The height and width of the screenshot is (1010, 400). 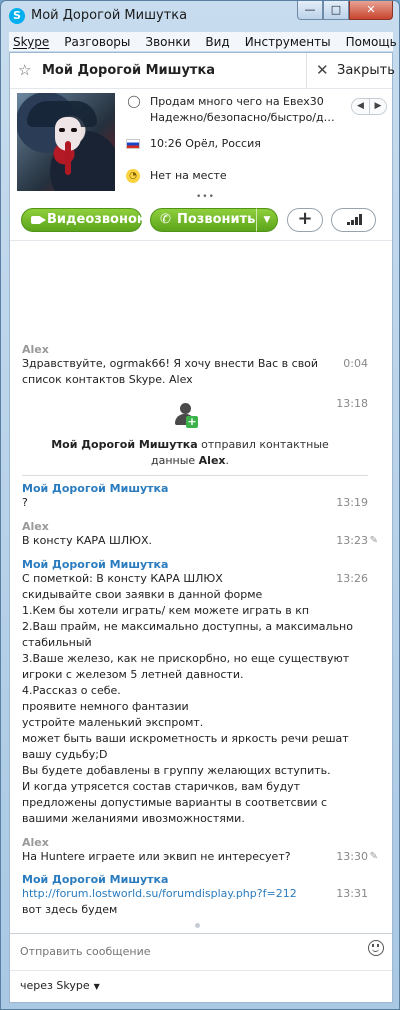 I want to click on video-icon, so click(x=38, y=220).